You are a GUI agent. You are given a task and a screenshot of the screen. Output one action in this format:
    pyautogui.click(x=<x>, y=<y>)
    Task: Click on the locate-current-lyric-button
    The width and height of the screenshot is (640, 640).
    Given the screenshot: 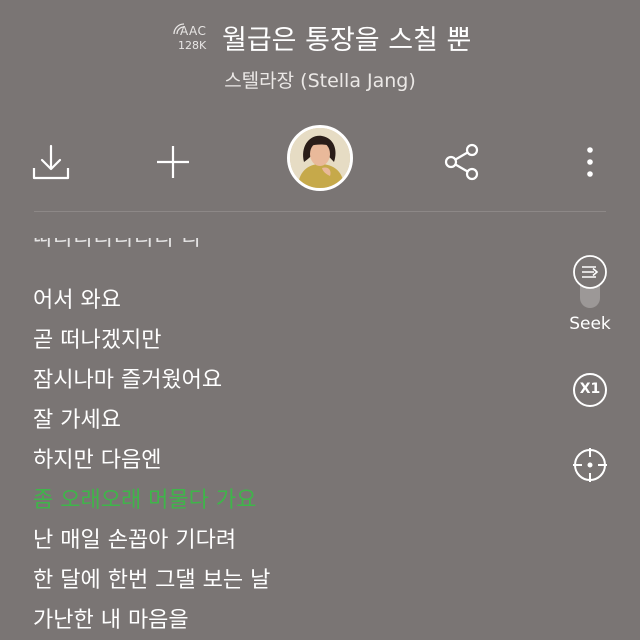 What is the action you would take?
    pyautogui.click(x=590, y=465)
    